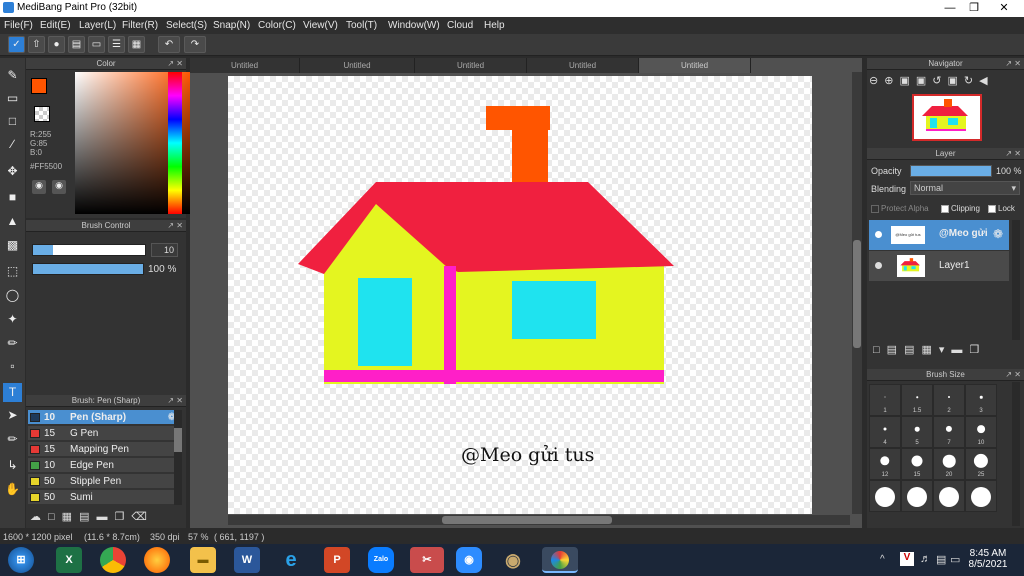  What do you see at coordinates (880, 350) in the screenshot?
I see `new-layer-icon: □` at bounding box center [880, 350].